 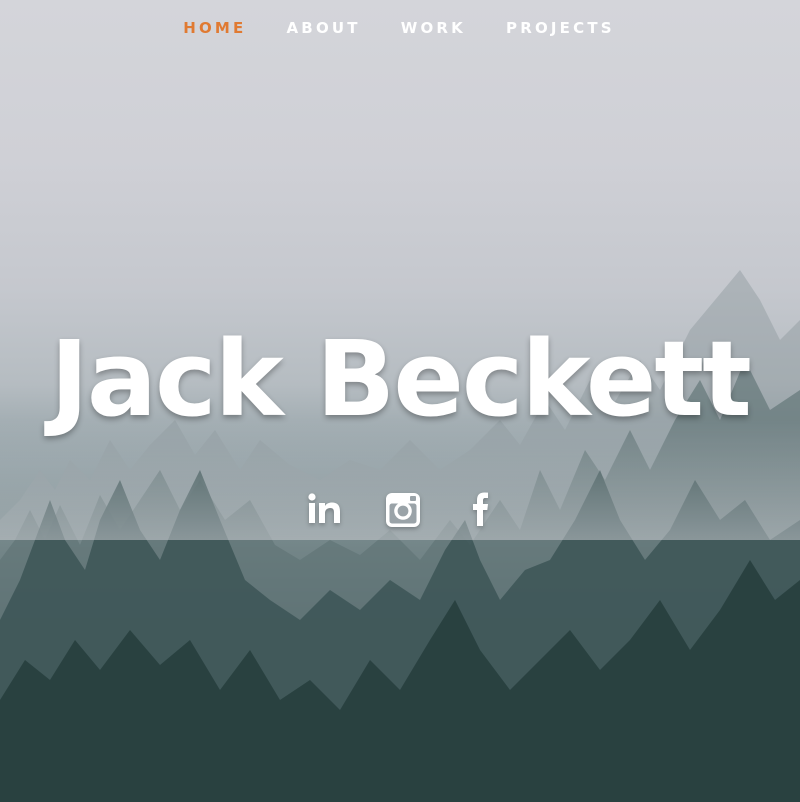 What do you see at coordinates (401, 379) in the screenshot?
I see `hero-title: Jack Beckett` at bounding box center [401, 379].